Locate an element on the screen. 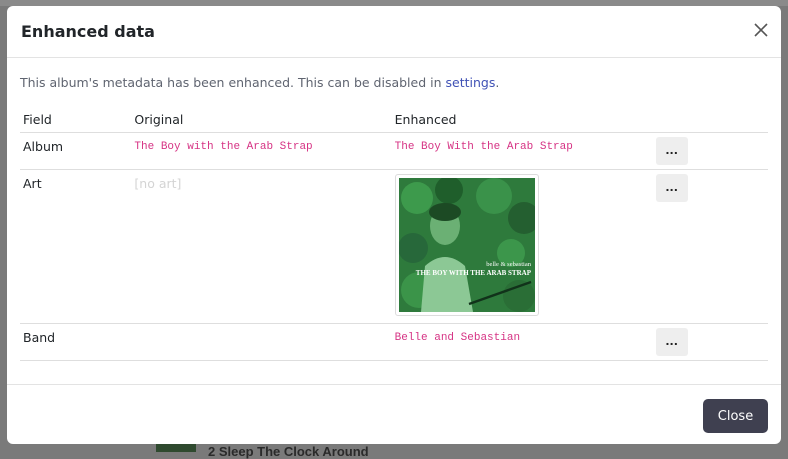  table-header-row: Field Original Enhanced is located at coordinates (394, 120).